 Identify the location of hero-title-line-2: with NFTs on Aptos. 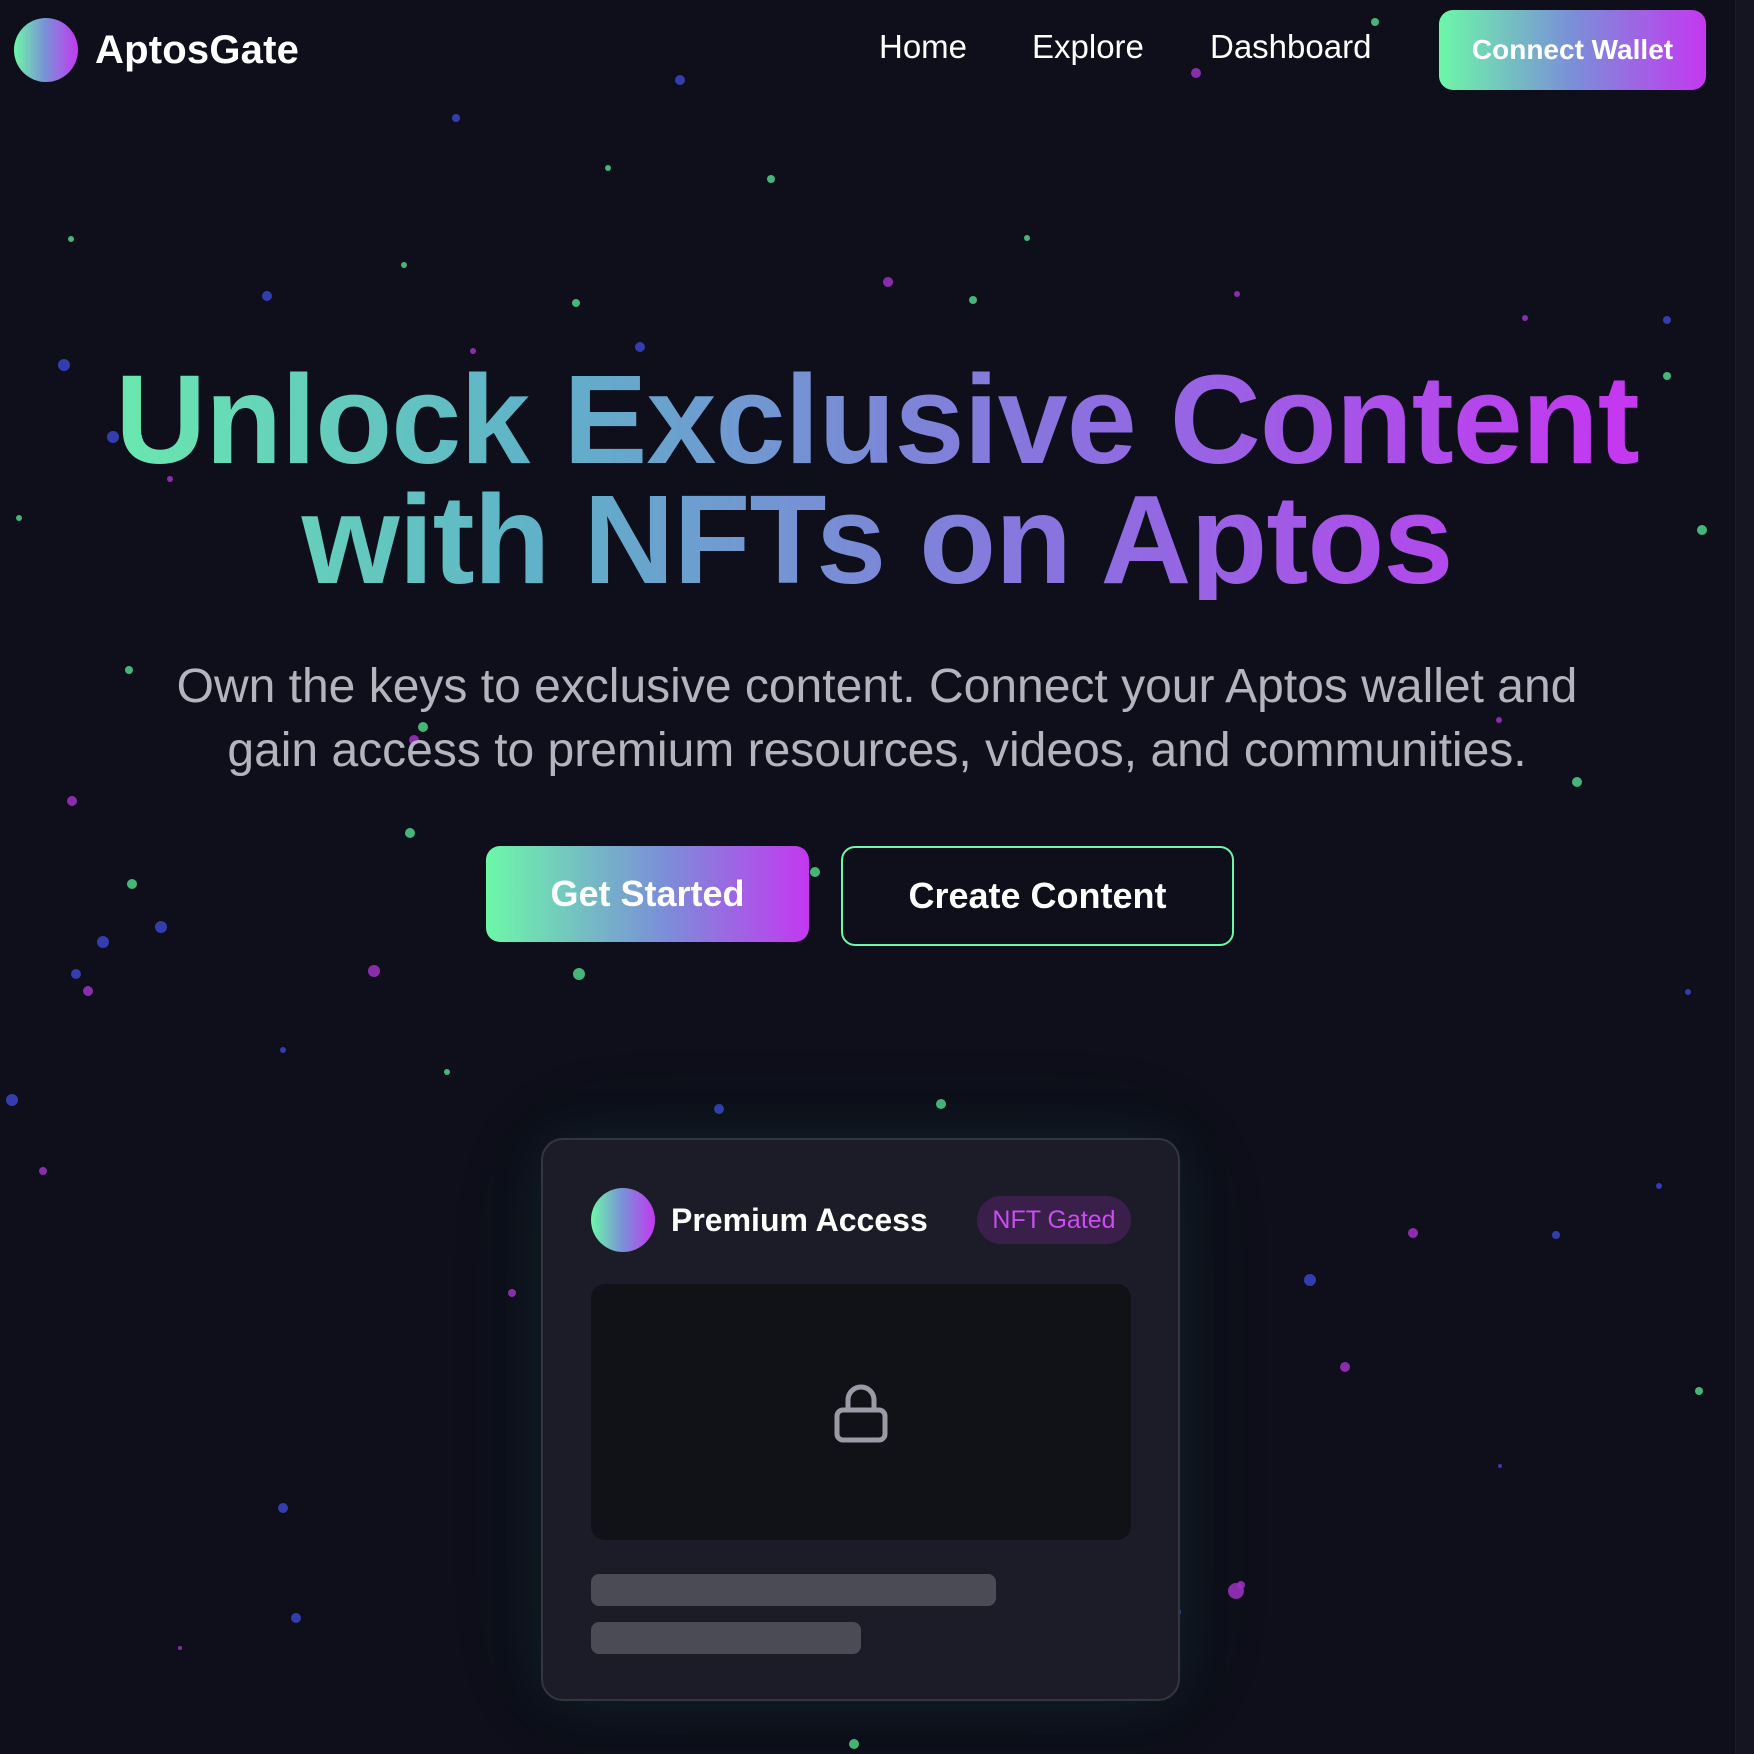
(877, 539).